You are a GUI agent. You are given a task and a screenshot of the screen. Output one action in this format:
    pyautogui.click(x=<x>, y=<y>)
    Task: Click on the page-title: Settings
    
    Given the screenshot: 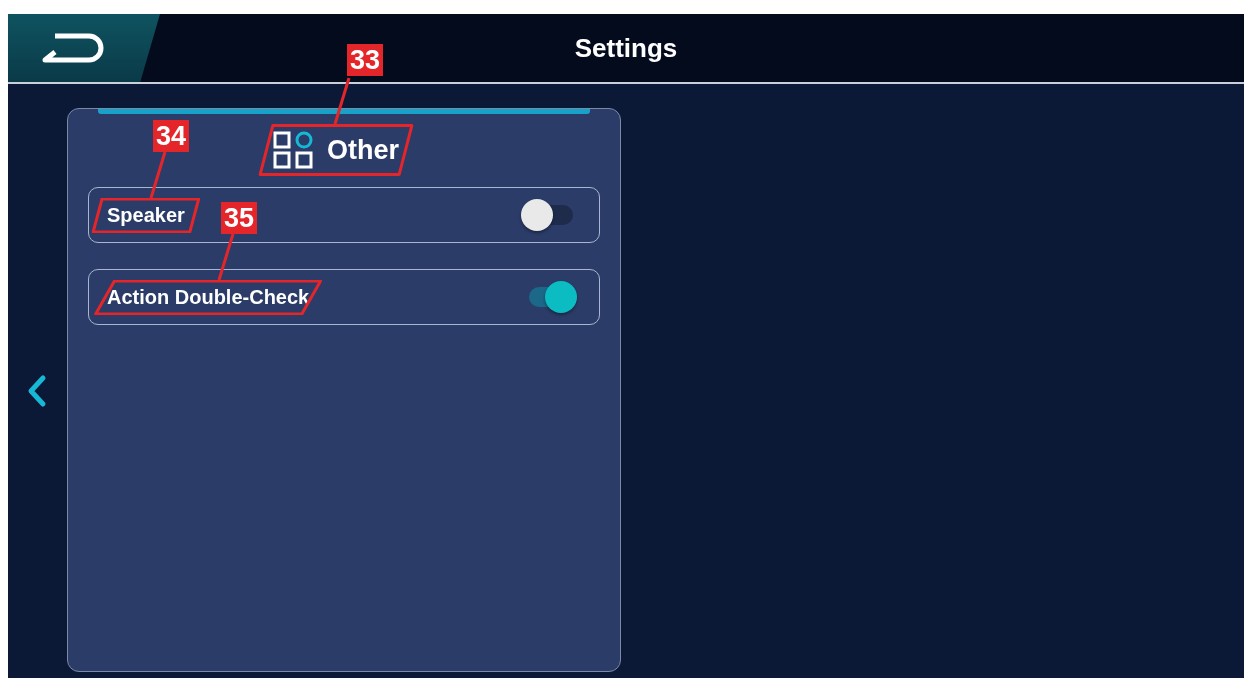 What is the action you would take?
    pyautogui.click(x=626, y=48)
    